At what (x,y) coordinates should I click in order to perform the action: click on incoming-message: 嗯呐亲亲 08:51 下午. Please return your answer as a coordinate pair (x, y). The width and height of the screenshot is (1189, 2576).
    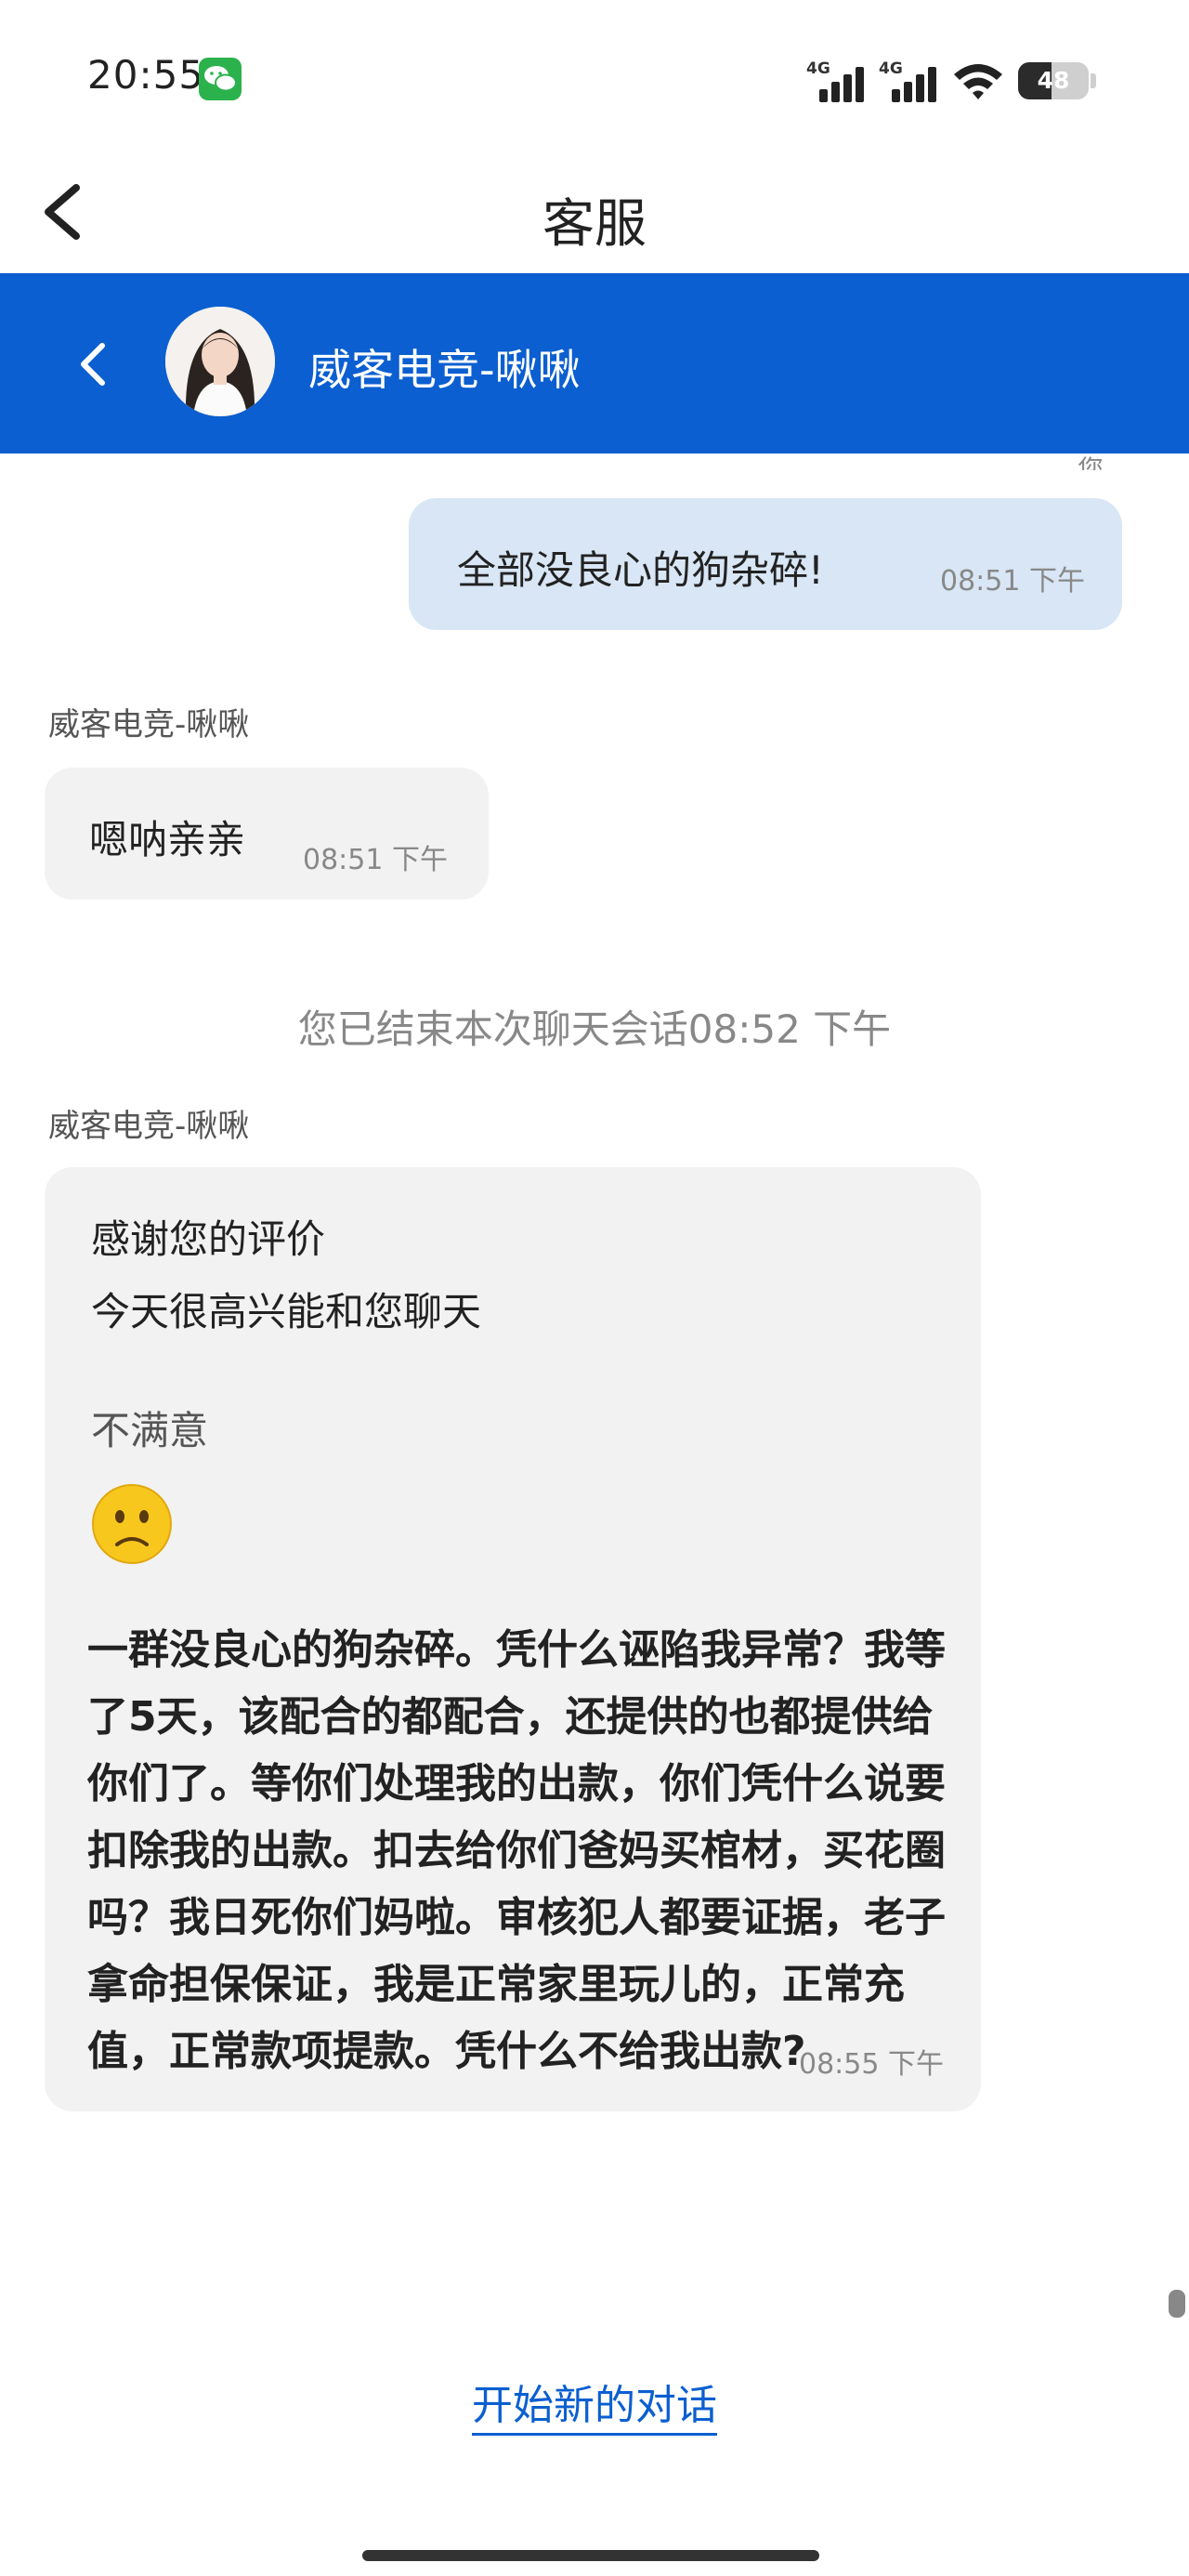
    Looking at the image, I should click on (267, 834).